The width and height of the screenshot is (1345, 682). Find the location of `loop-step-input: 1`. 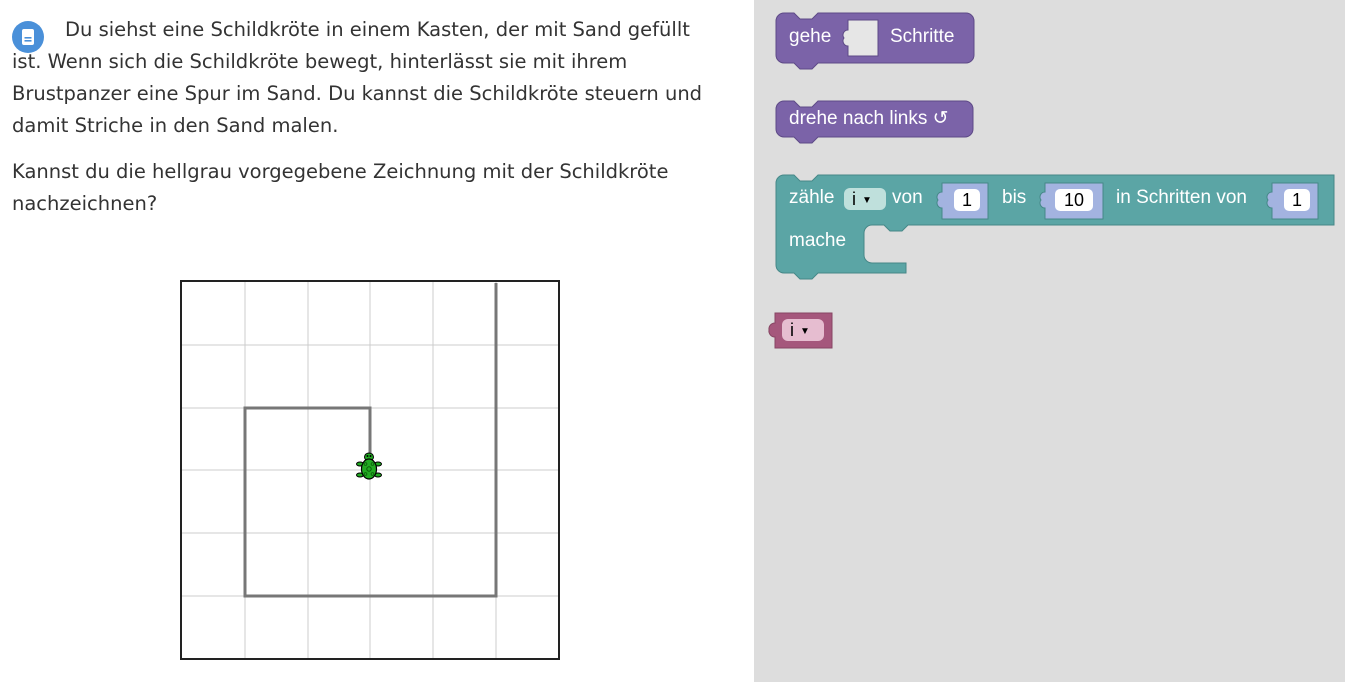

loop-step-input: 1 is located at coordinates (1297, 200).